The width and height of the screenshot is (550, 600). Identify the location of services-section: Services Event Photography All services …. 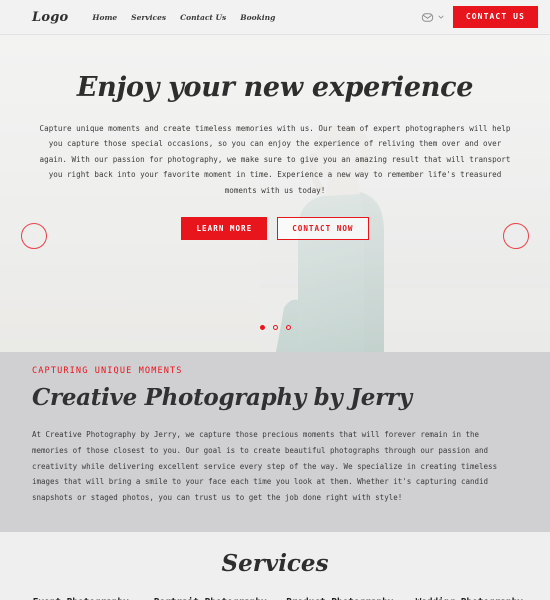
(275, 565).